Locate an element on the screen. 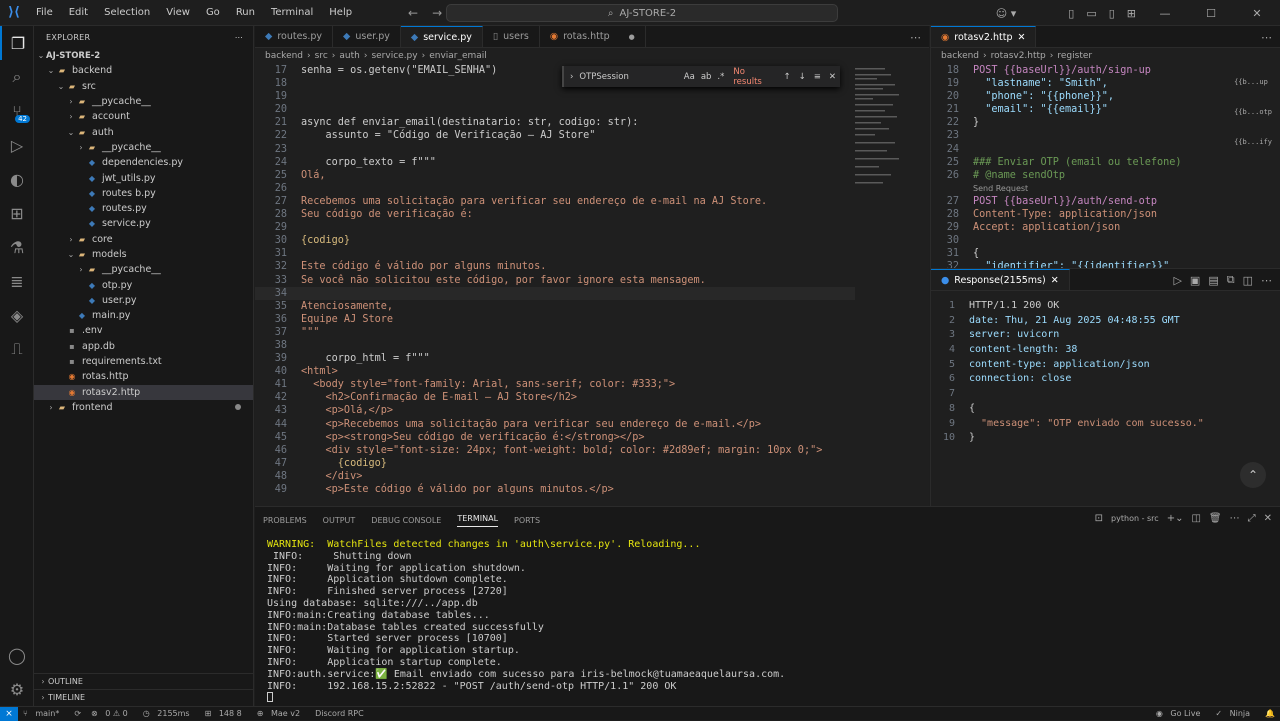  copilot-icon: ☺ ▾ is located at coordinates (1006, 13).